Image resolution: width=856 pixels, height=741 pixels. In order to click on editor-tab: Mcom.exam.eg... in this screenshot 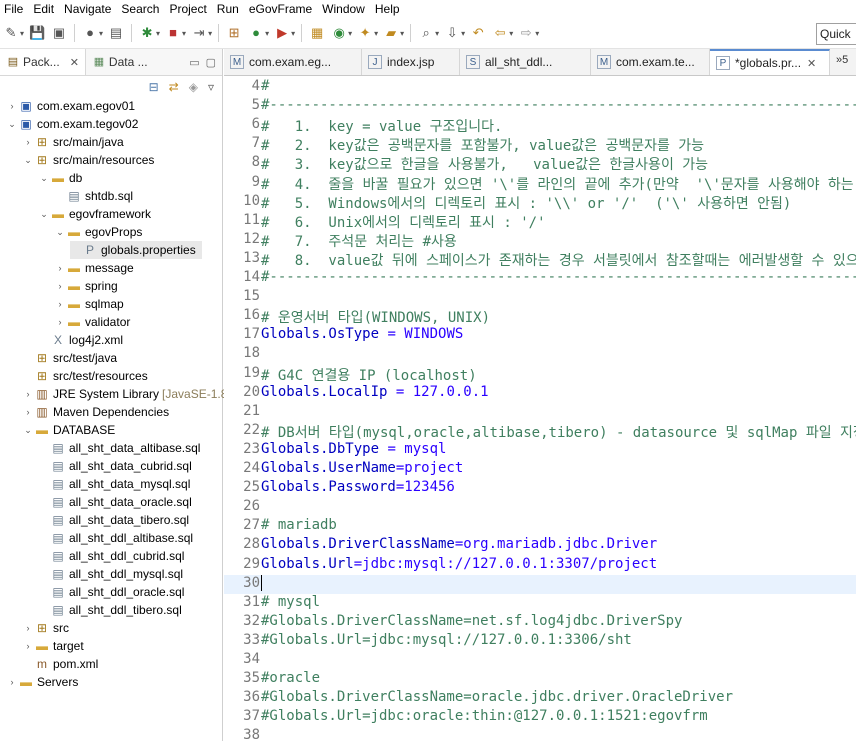, I will do `click(293, 62)`.